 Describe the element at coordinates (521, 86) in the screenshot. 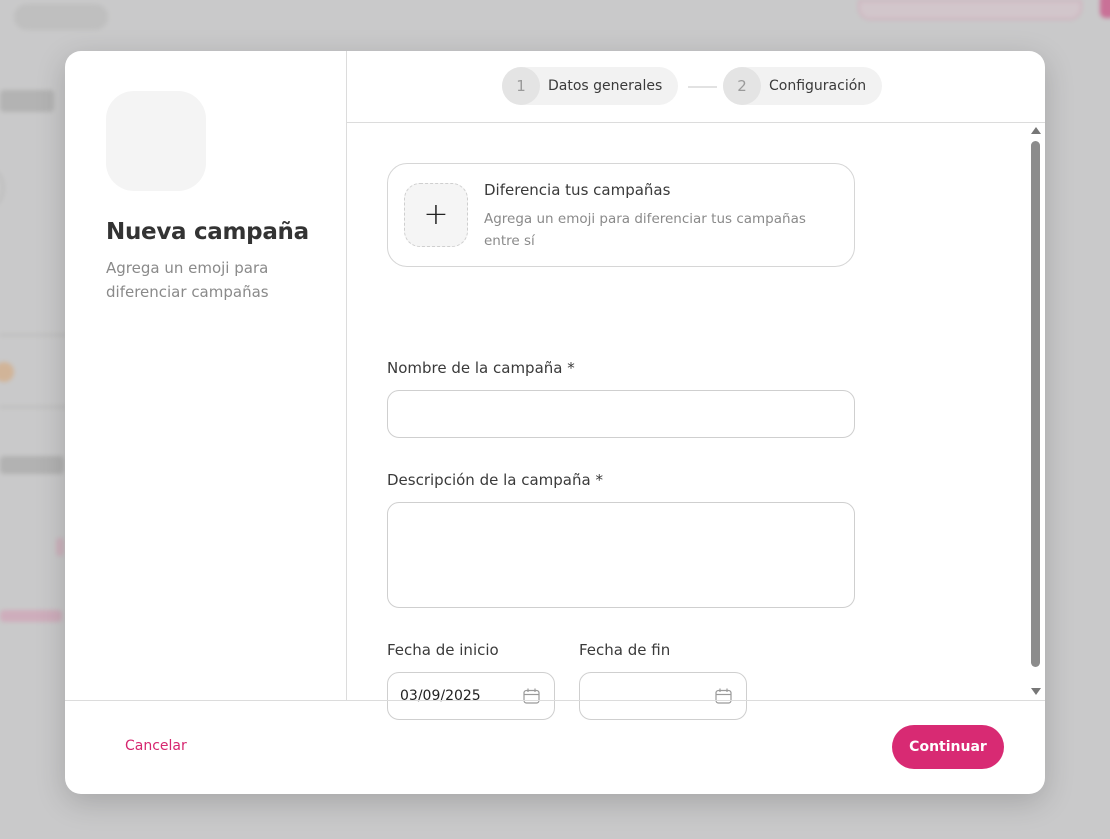

I see `step-number: 1` at that location.